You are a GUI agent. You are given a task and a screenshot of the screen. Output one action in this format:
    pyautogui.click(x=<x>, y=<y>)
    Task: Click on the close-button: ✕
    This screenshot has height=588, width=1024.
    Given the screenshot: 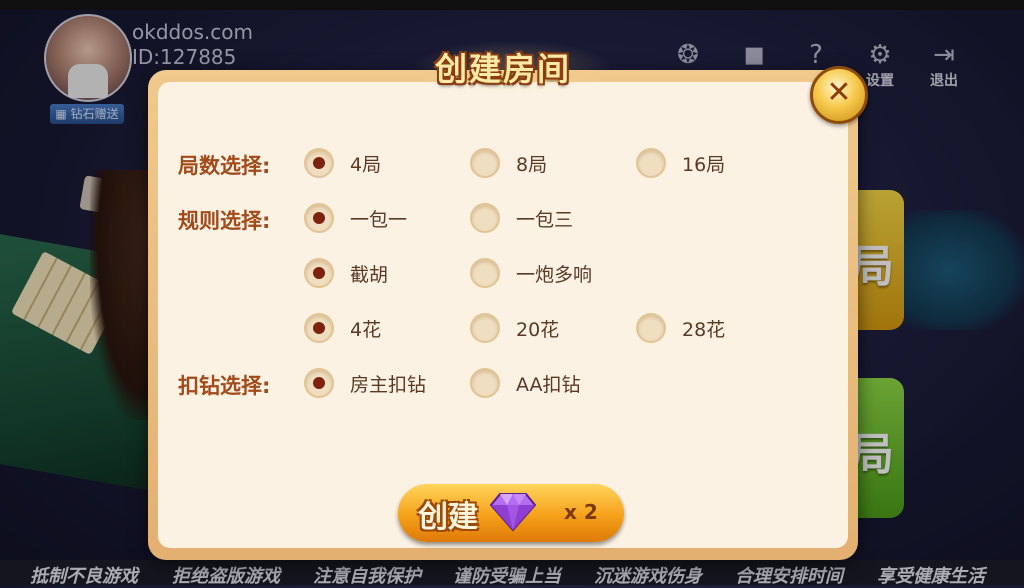 What is the action you would take?
    pyautogui.click(x=839, y=95)
    